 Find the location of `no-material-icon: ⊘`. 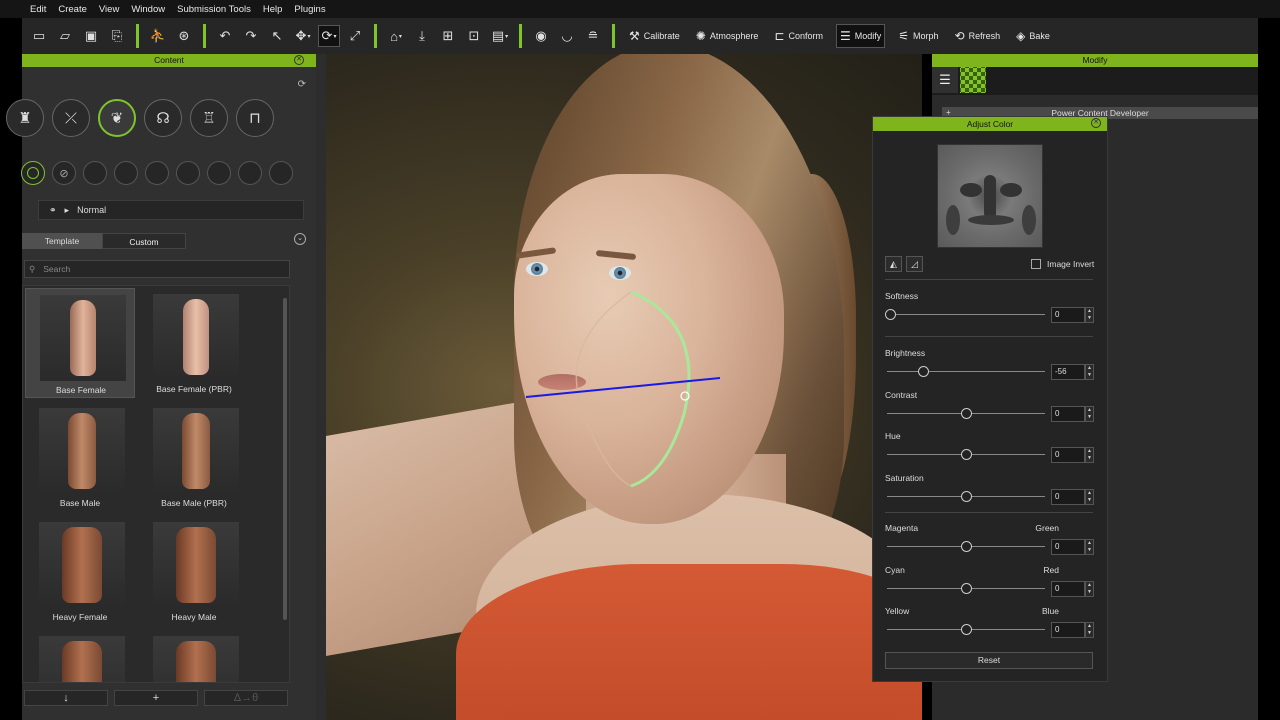

no-material-icon: ⊘ is located at coordinates (64, 173).